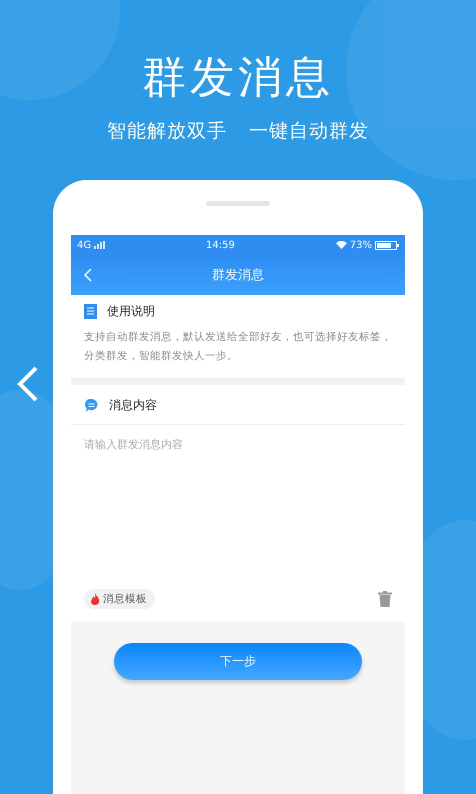 The width and height of the screenshot is (476, 794). What do you see at coordinates (100, 245) in the screenshot?
I see `signal-icon` at bounding box center [100, 245].